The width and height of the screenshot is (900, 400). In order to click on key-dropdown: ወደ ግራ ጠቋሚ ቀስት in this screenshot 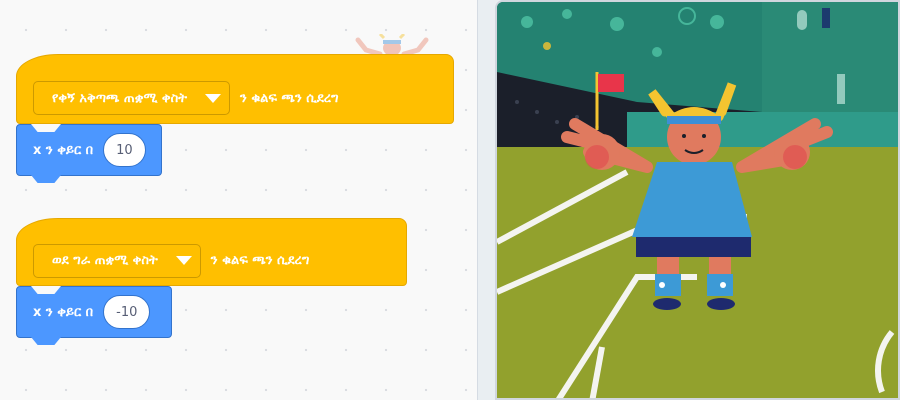, I will do `click(117, 260)`.